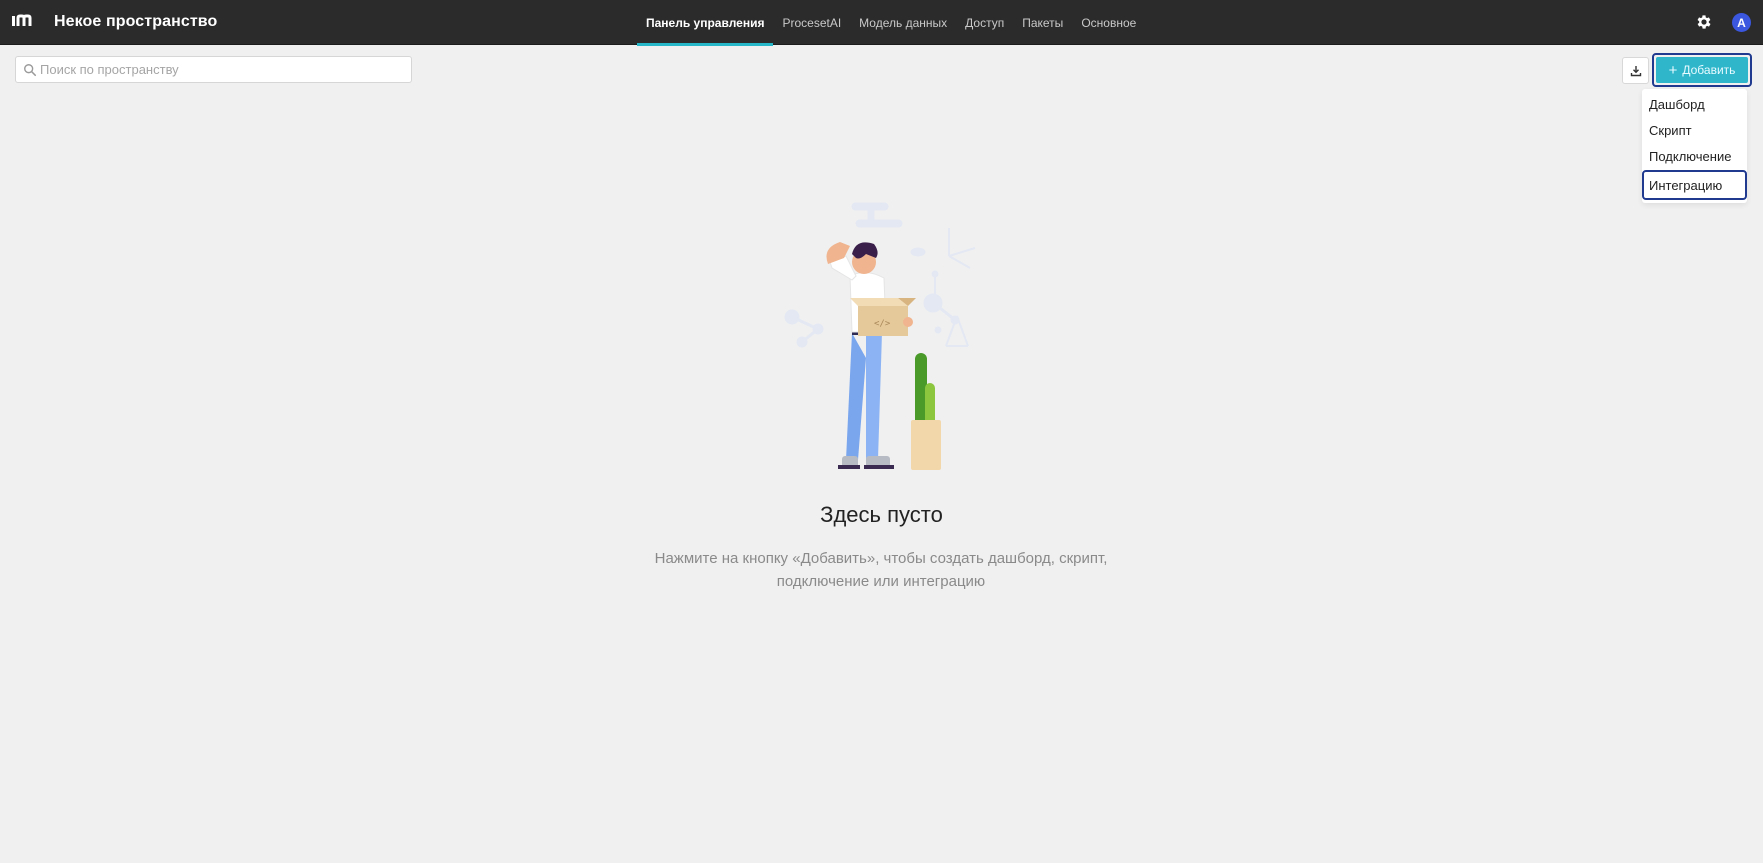 Image resolution: width=1763 pixels, height=863 pixels. I want to click on tab-dashboard: Панель управления, so click(705, 23).